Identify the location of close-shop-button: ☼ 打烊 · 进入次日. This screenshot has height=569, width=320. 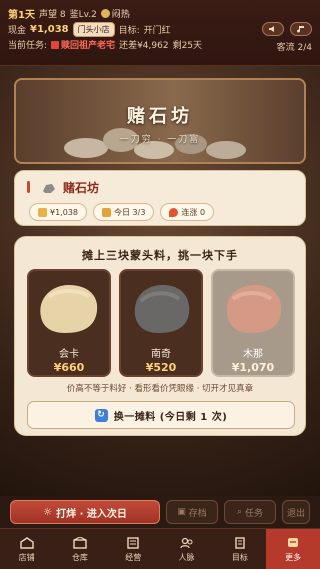
(85, 512).